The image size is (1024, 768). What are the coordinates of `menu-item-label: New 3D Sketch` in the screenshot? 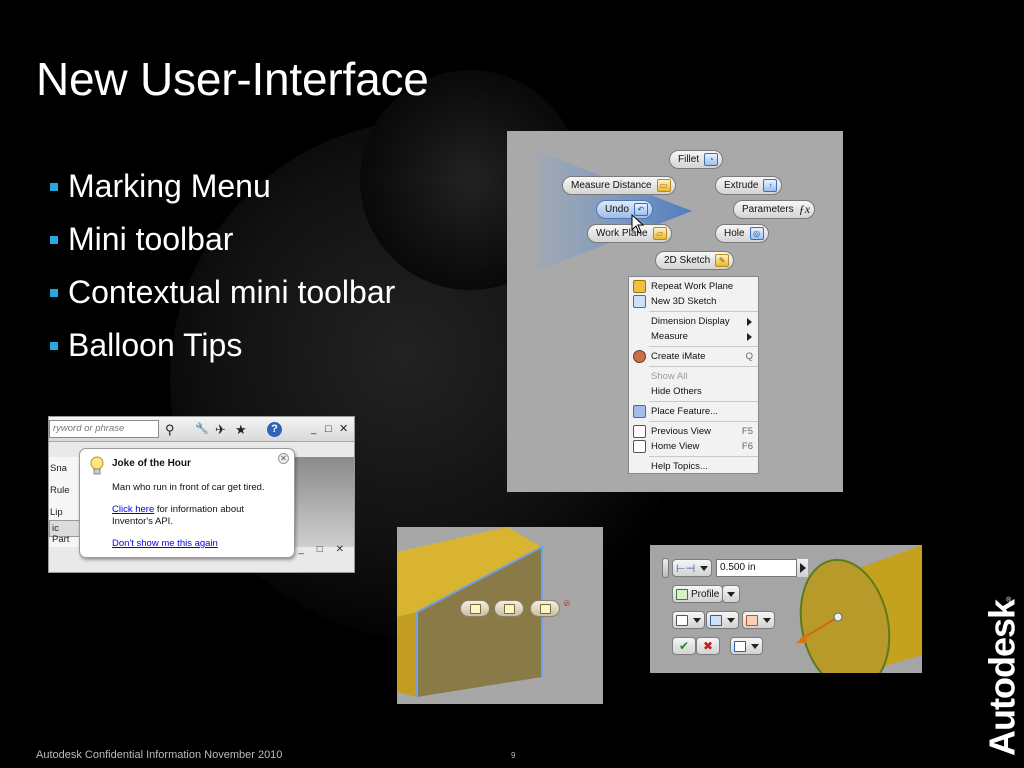 It's located at (684, 301).